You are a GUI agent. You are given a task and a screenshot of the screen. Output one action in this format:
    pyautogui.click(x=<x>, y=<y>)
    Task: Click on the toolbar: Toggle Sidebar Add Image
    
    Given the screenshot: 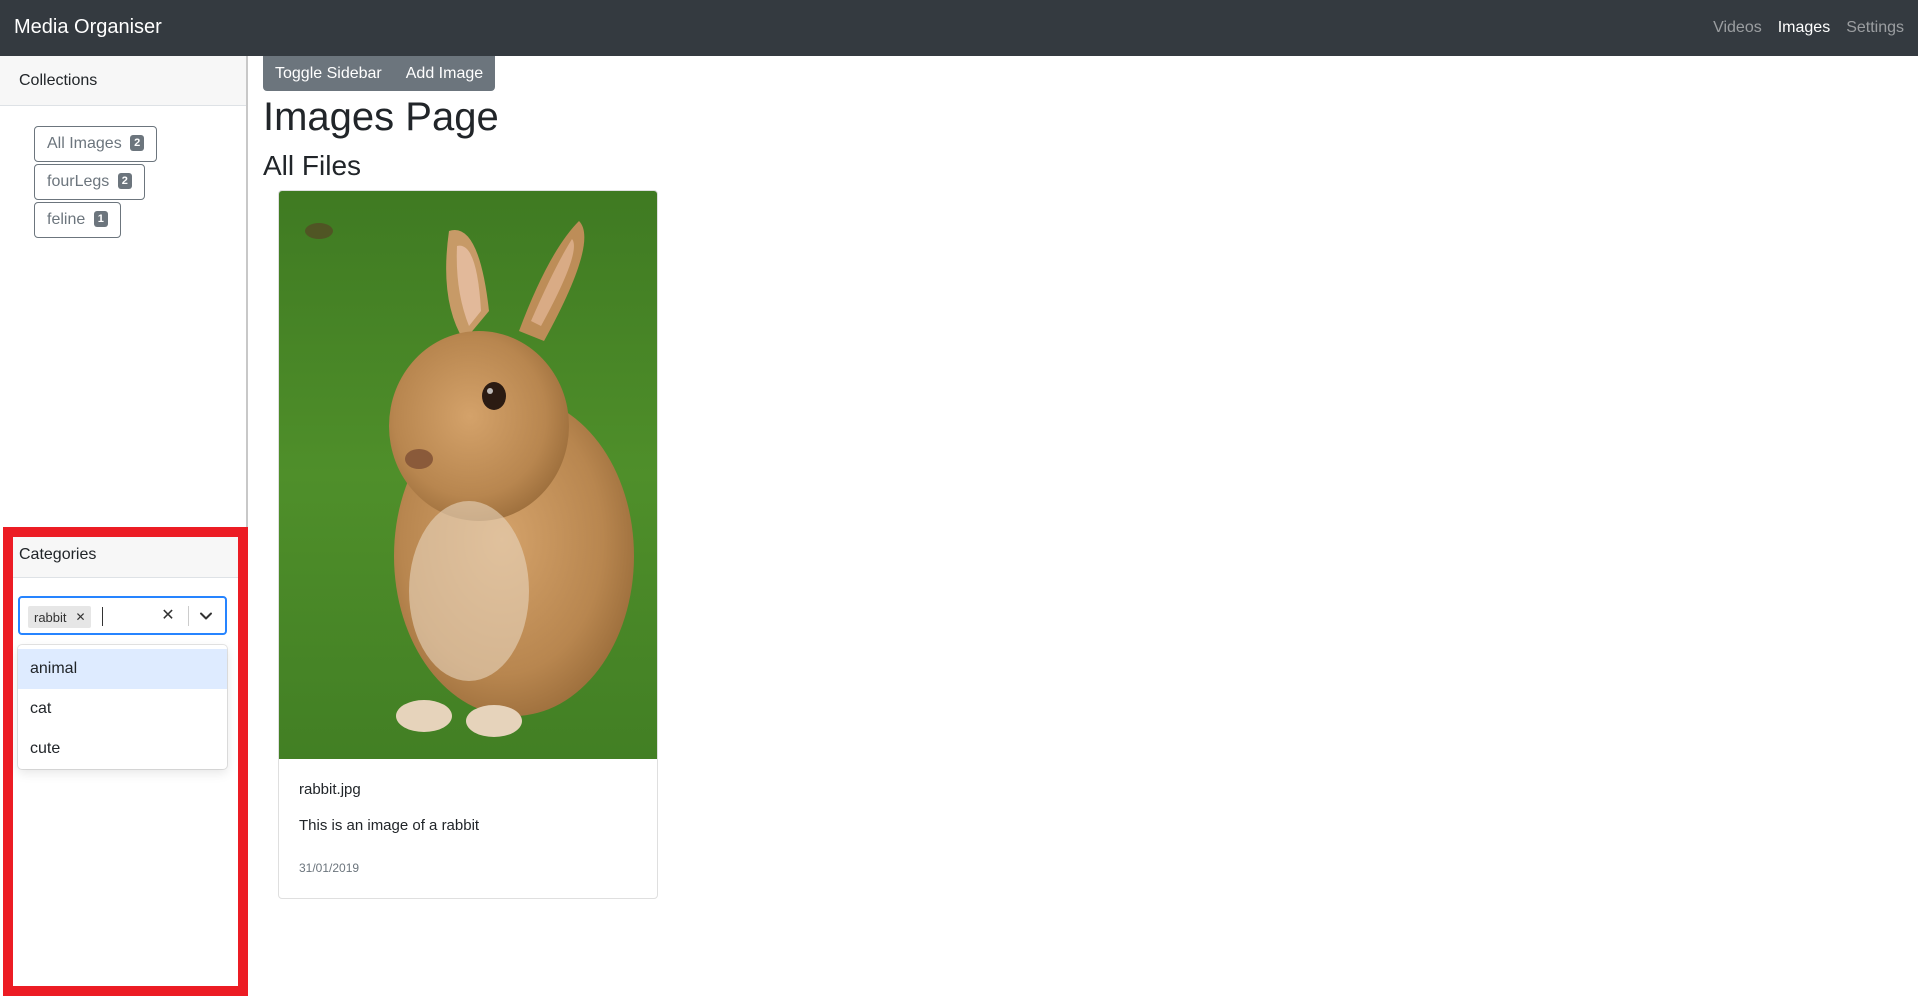 What is the action you would take?
    pyautogui.click(x=379, y=73)
    